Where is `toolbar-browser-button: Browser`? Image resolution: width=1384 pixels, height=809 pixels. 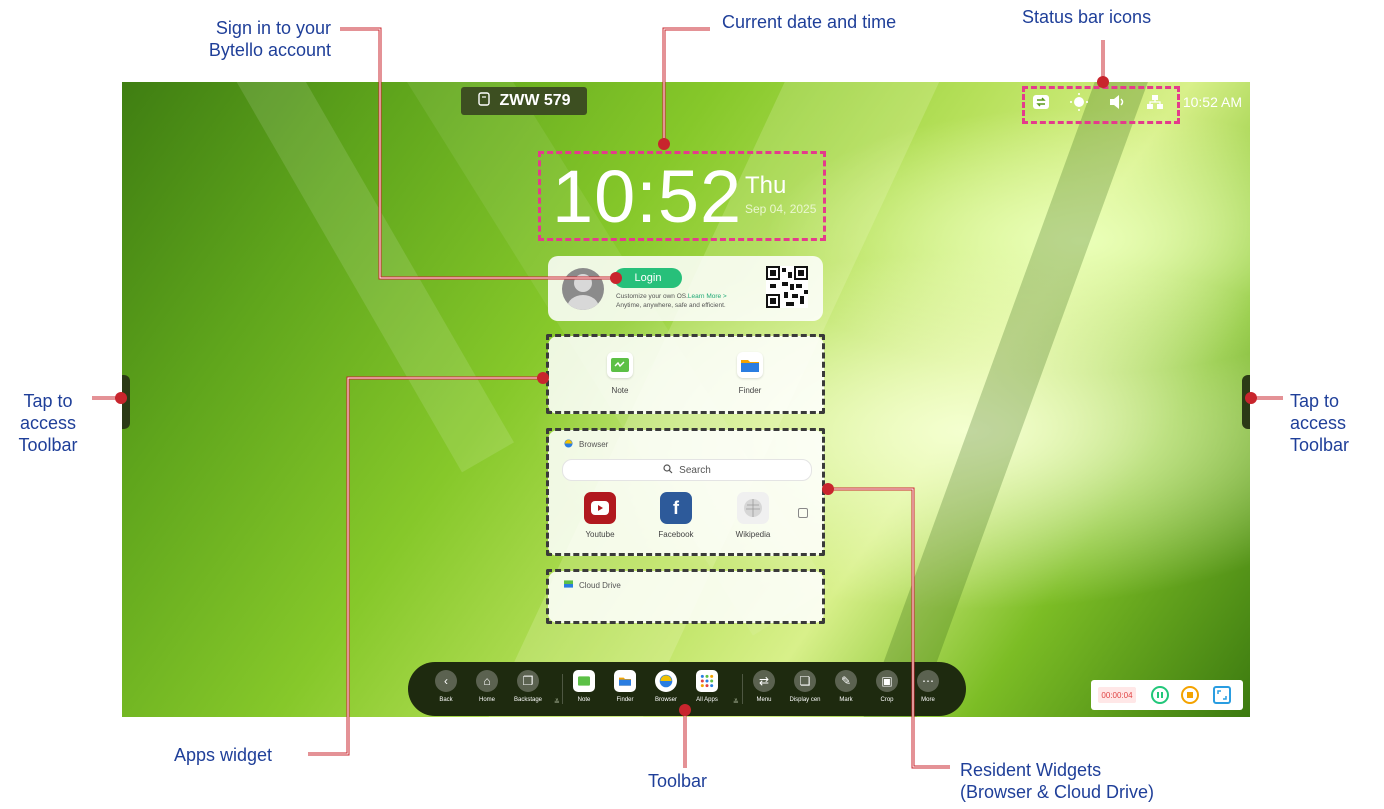 toolbar-browser-button: Browser is located at coordinates (666, 686).